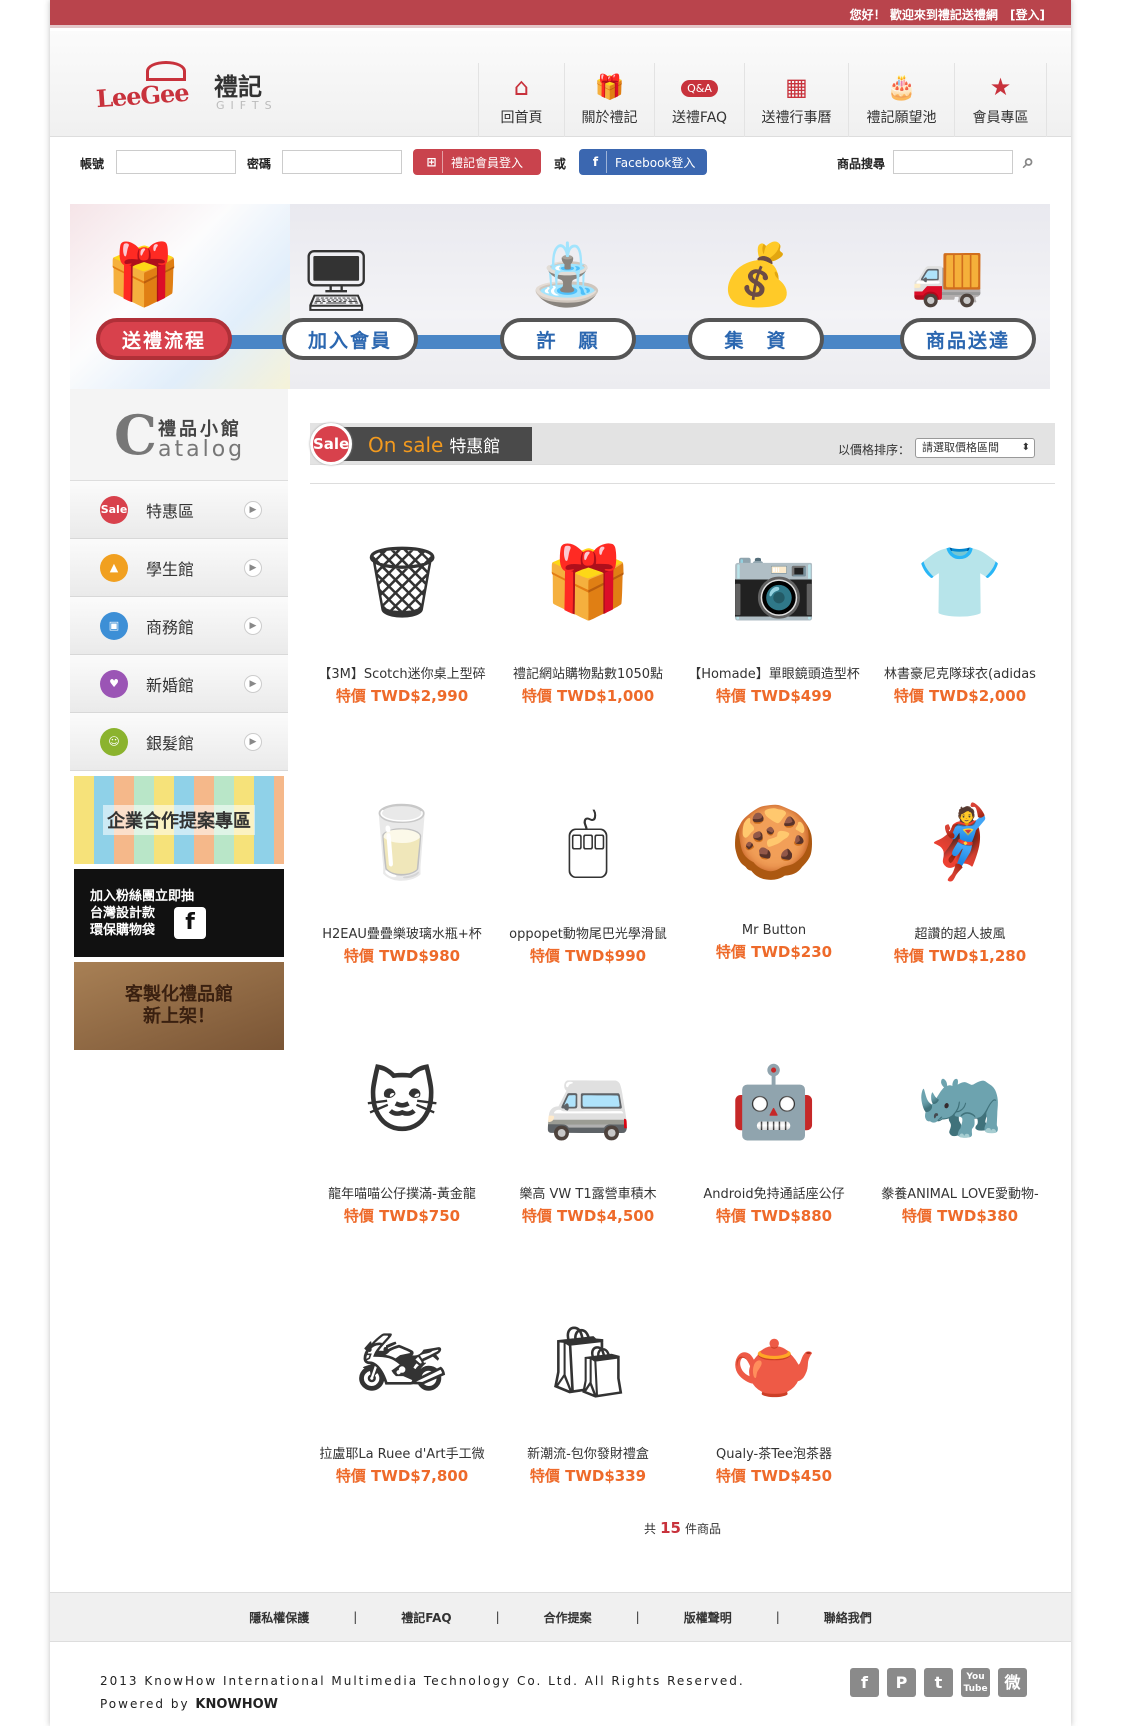  What do you see at coordinates (975, 448) in the screenshot?
I see `sort-select: 請選取價格區間` at bounding box center [975, 448].